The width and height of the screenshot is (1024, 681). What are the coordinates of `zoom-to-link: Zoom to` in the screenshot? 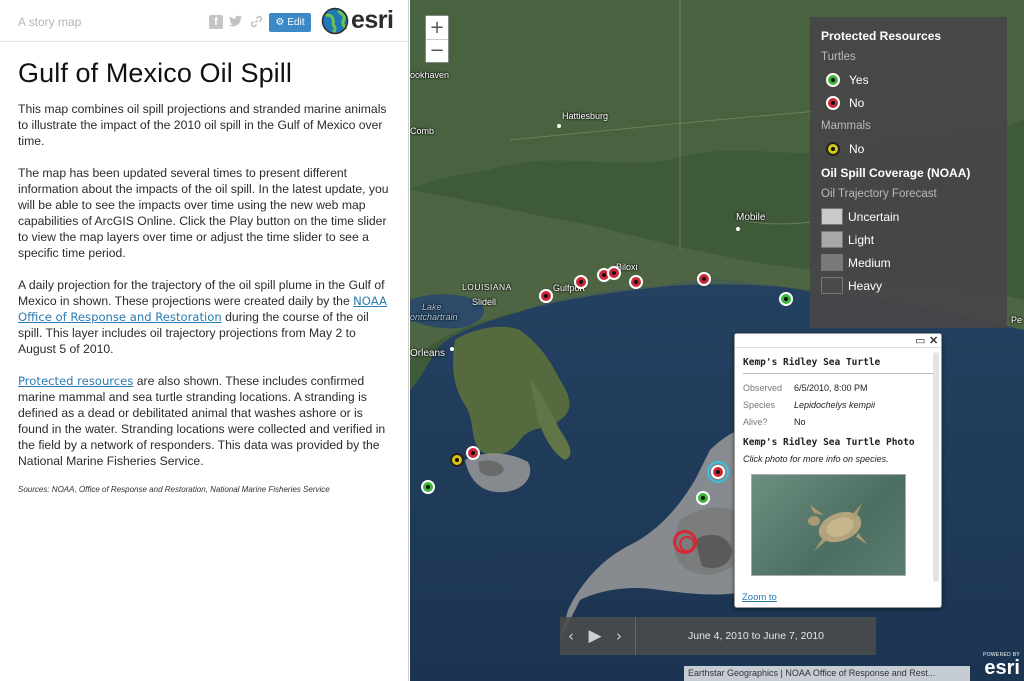 It's located at (759, 597).